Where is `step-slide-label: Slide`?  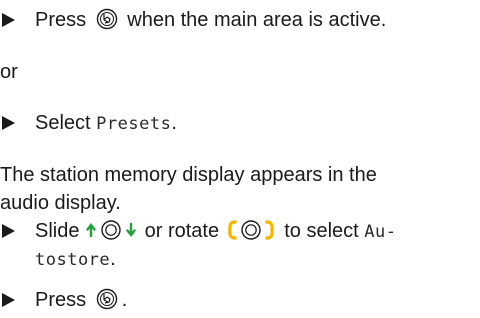
step-slide-label: Slide is located at coordinates (57, 231).